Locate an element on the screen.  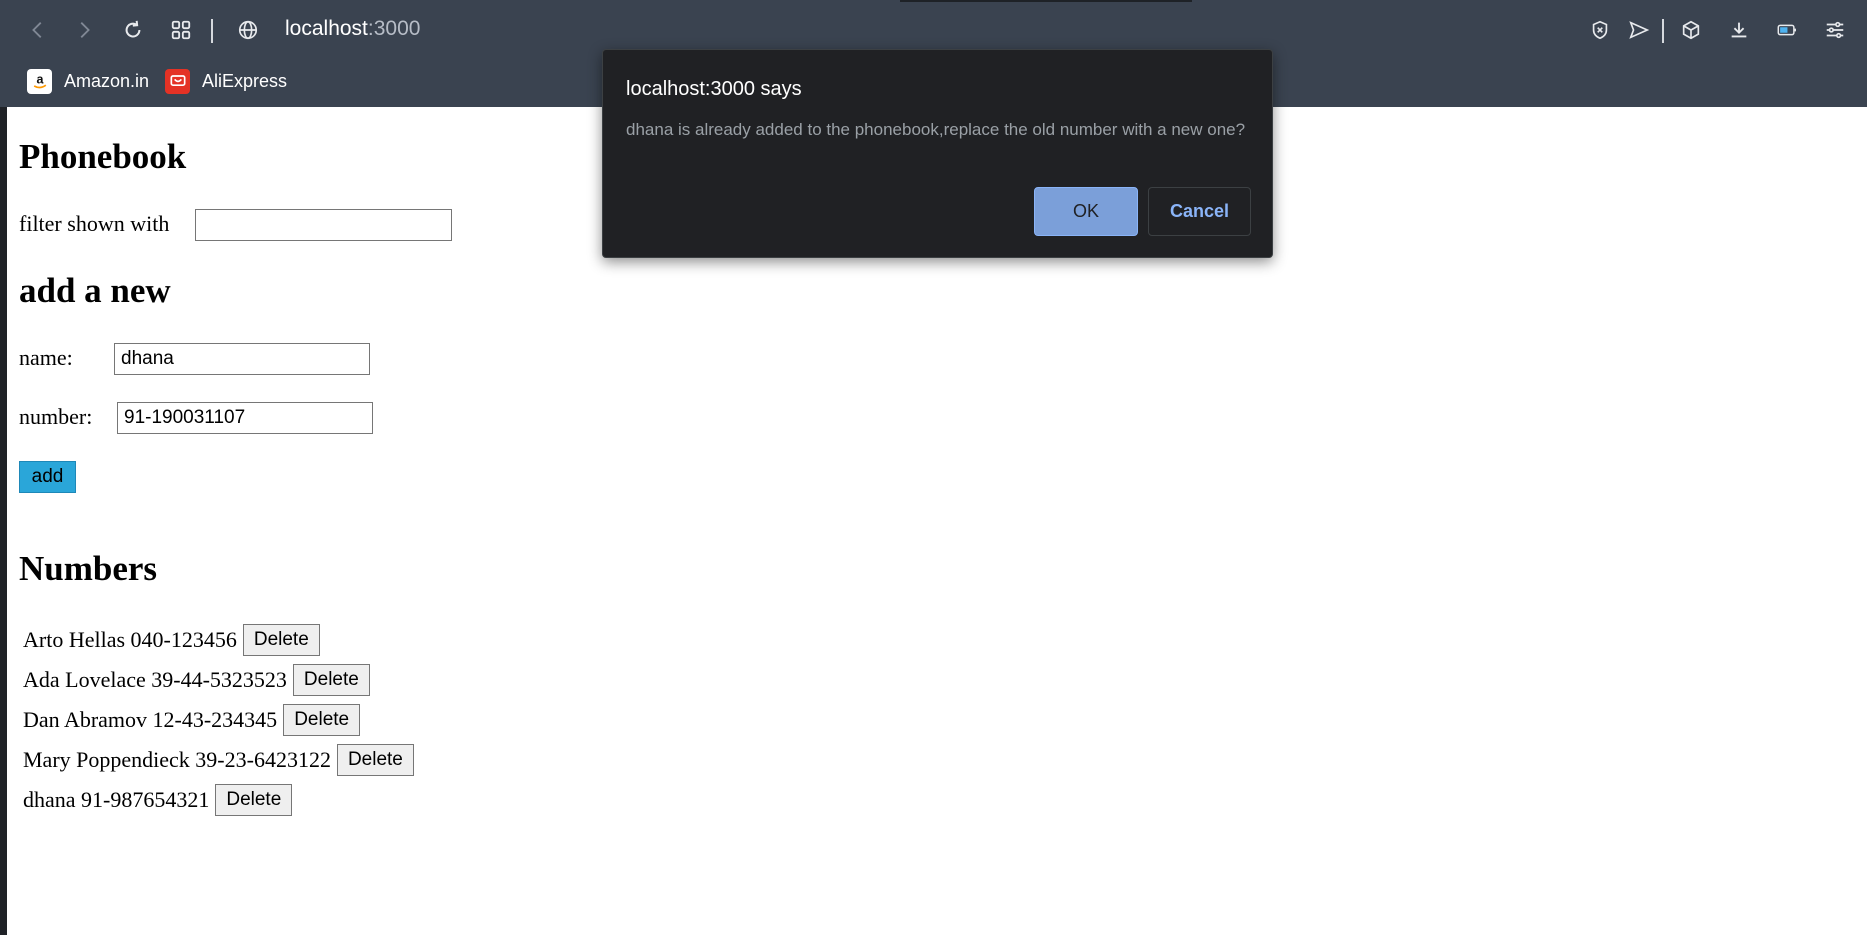
person-entry: dhana 91-987654321 is located at coordinates (116, 799).